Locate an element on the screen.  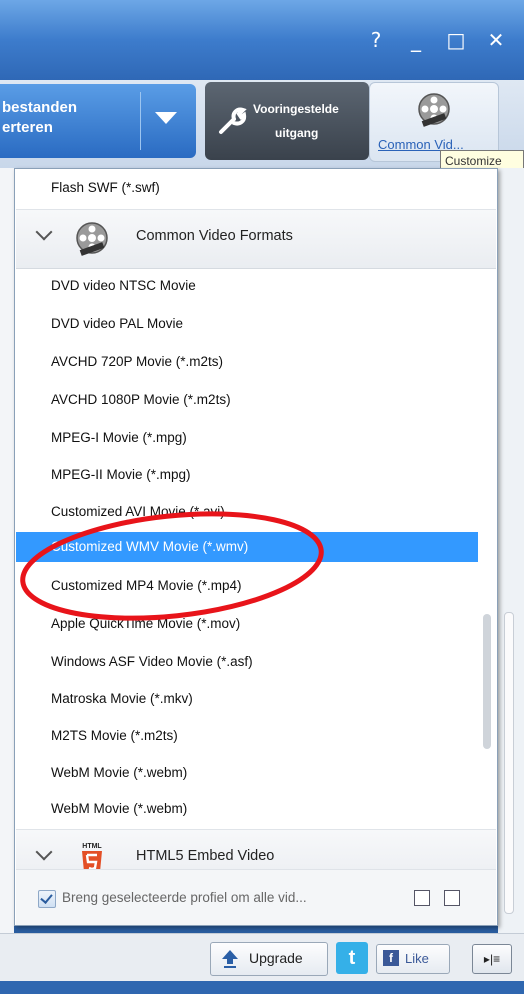
list-item: Flash SWF (*.swf) is located at coordinates (105, 188).